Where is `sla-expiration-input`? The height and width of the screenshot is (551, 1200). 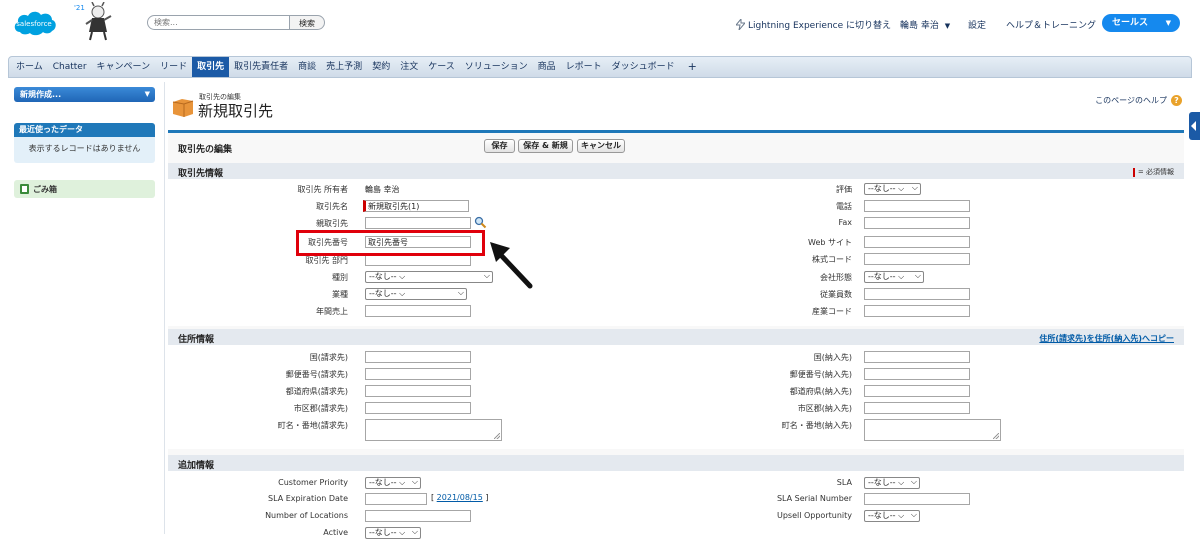
sla-expiration-input is located at coordinates (396, 499).